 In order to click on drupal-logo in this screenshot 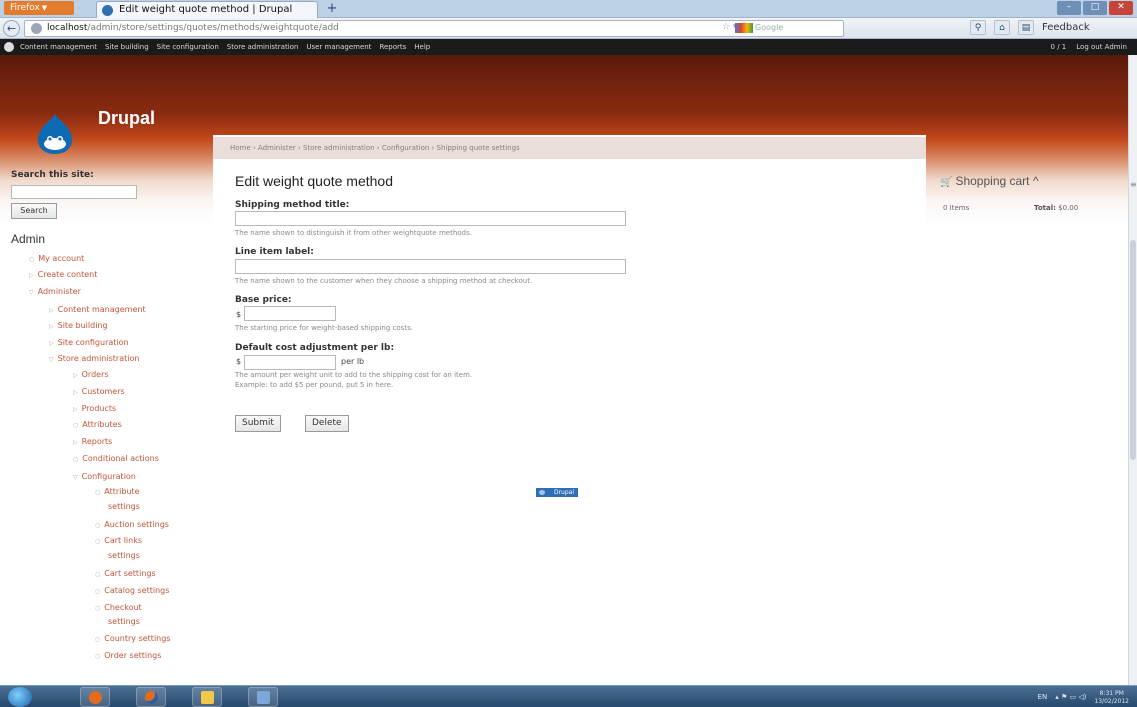, I will do `click(55, 134)`.